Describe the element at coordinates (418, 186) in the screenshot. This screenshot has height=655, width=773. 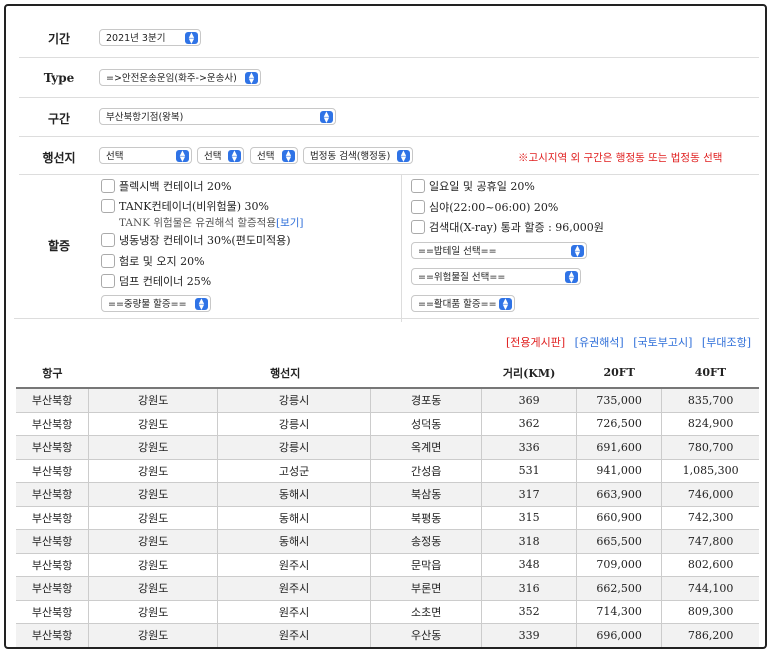
I see `holiday-checkbox` at that location.